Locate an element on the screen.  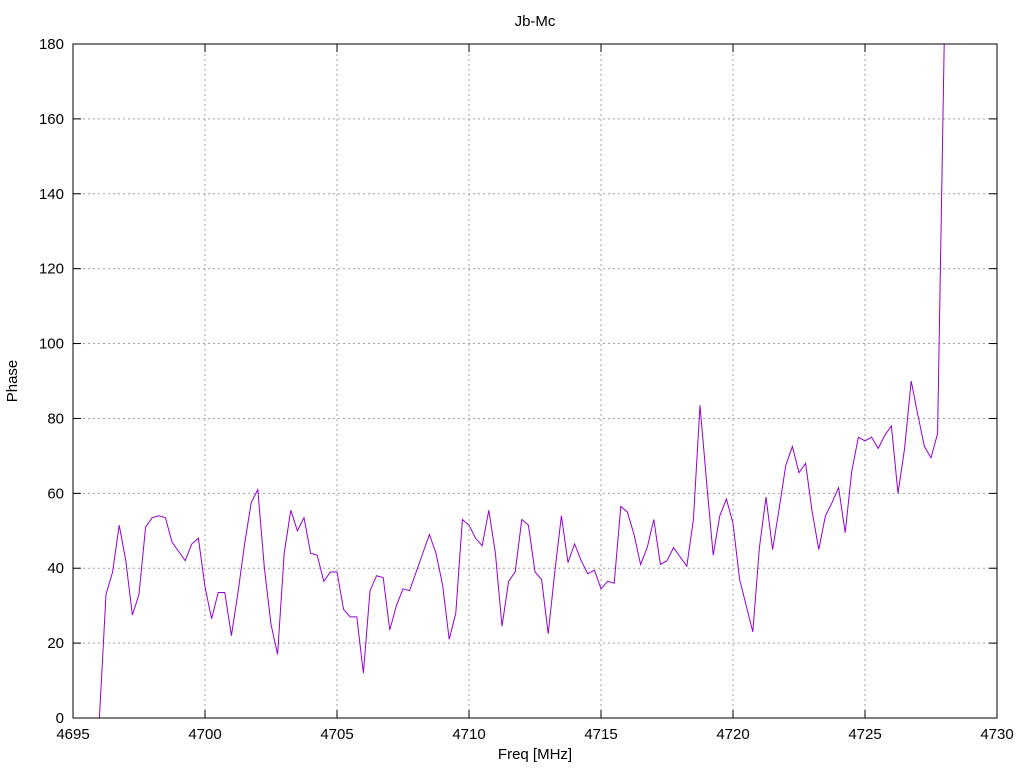
x-tick-label: 4700 is located at coordinates (204, 734).